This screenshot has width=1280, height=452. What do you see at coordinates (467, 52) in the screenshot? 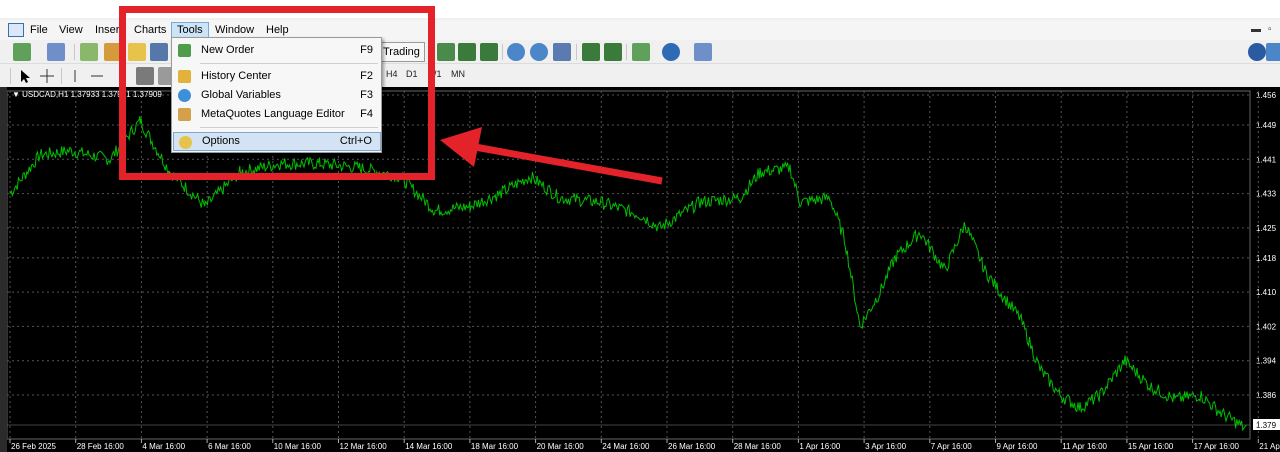
I see `candlesticks-icon` at bounding box center [467, 52].